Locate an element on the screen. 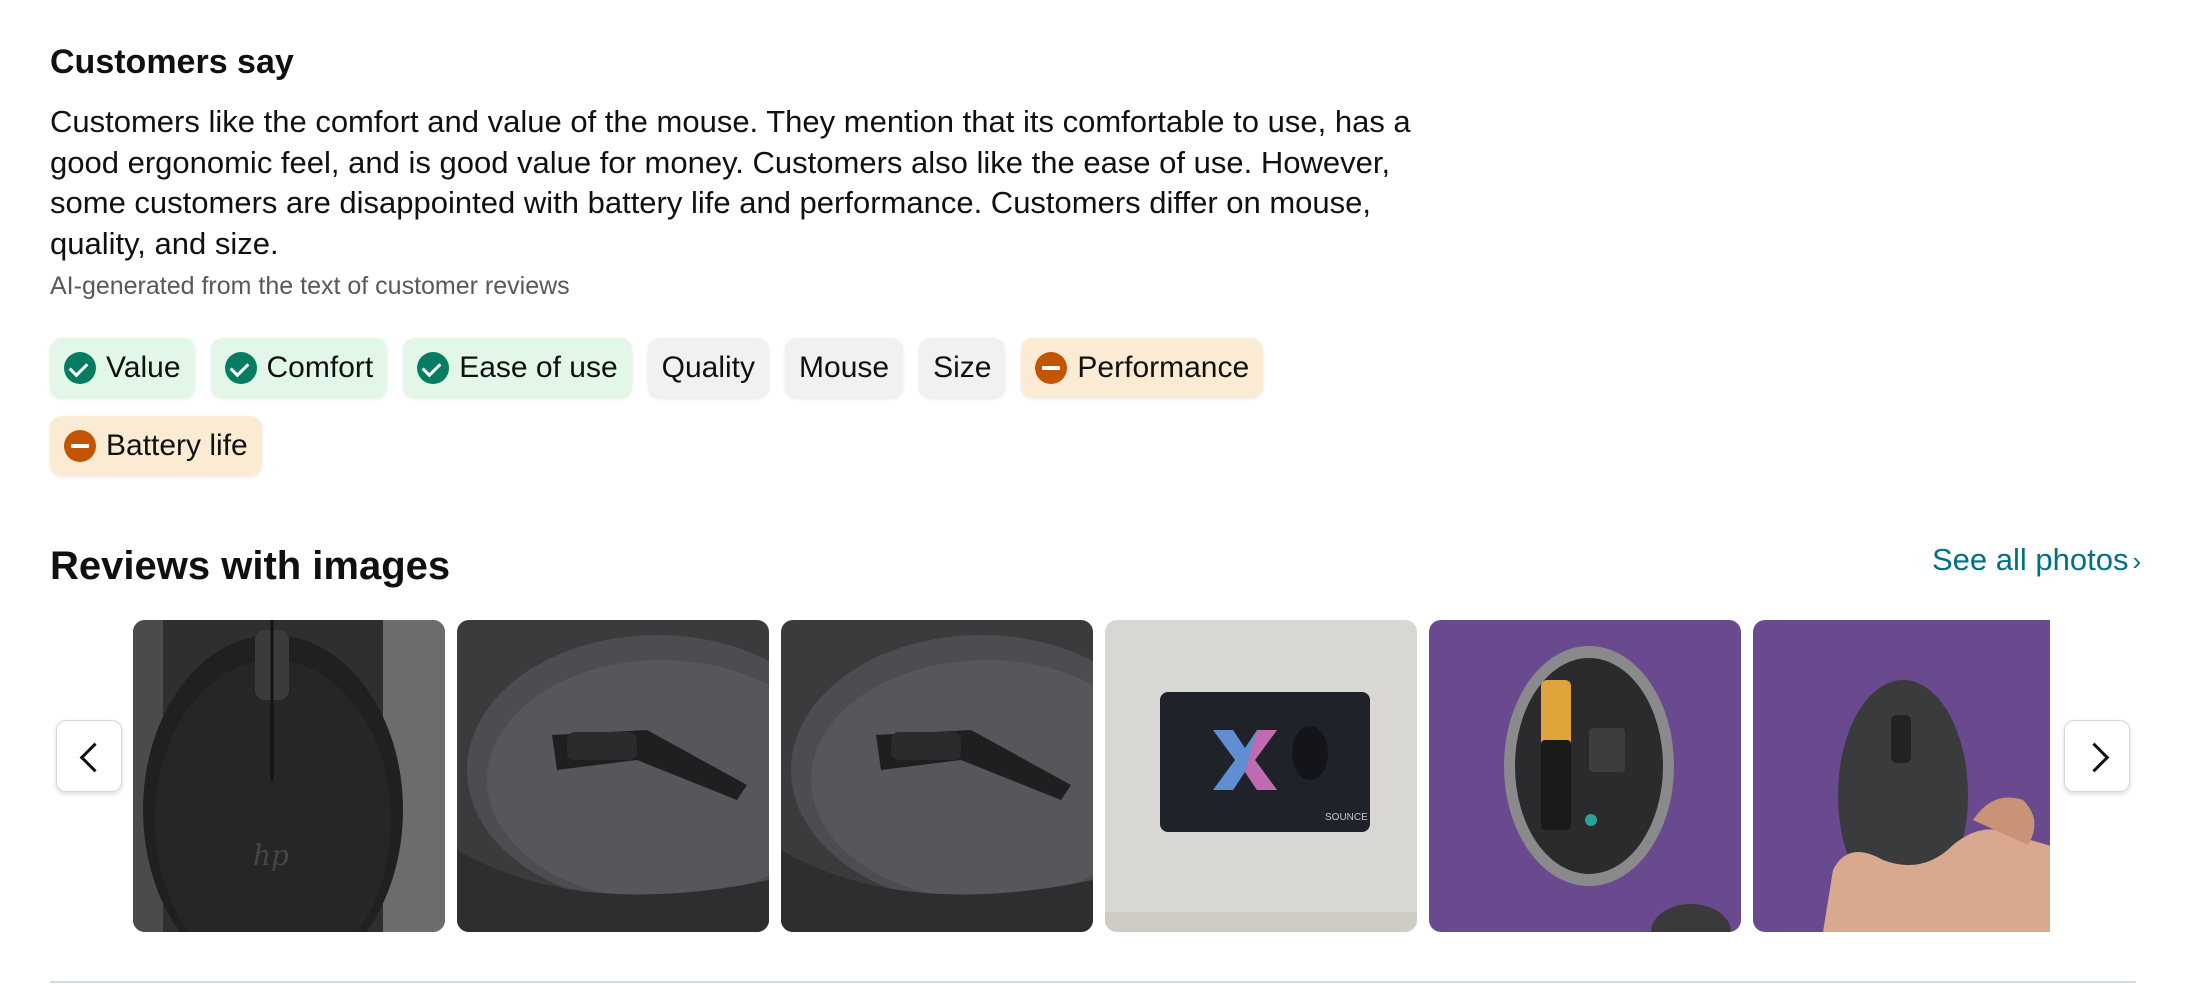 The width and height of the screenshot is (2188, 984). chevron-right-icon: › is located at coordinates (2137, 561).